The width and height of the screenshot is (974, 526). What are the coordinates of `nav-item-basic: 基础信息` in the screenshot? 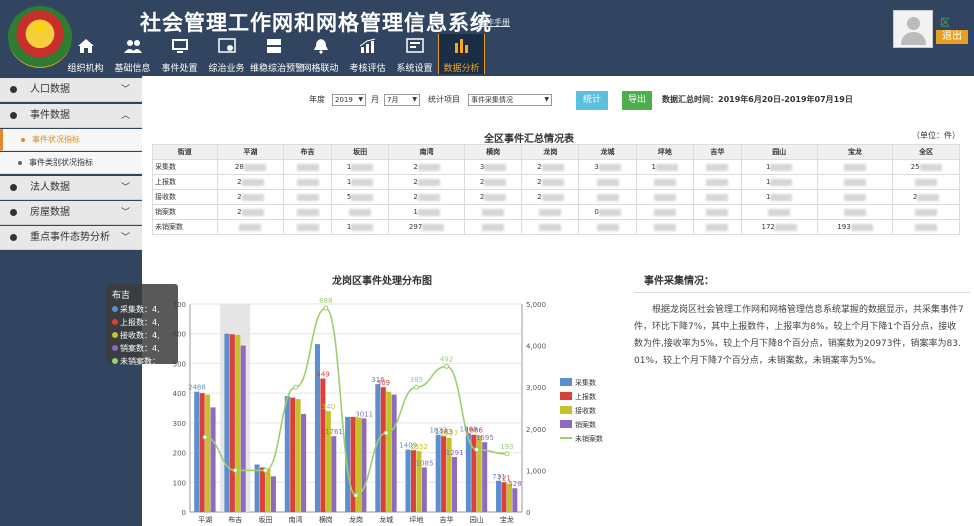 It's located at (132, 54).